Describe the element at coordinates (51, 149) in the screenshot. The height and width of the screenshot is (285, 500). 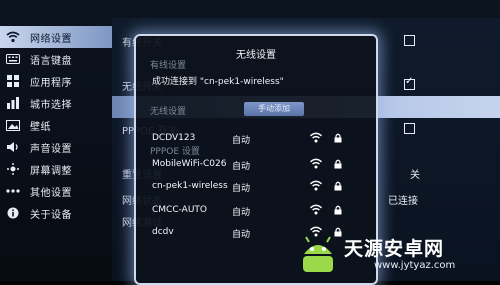
I see `nav-item-label: 声音设置` at that location.